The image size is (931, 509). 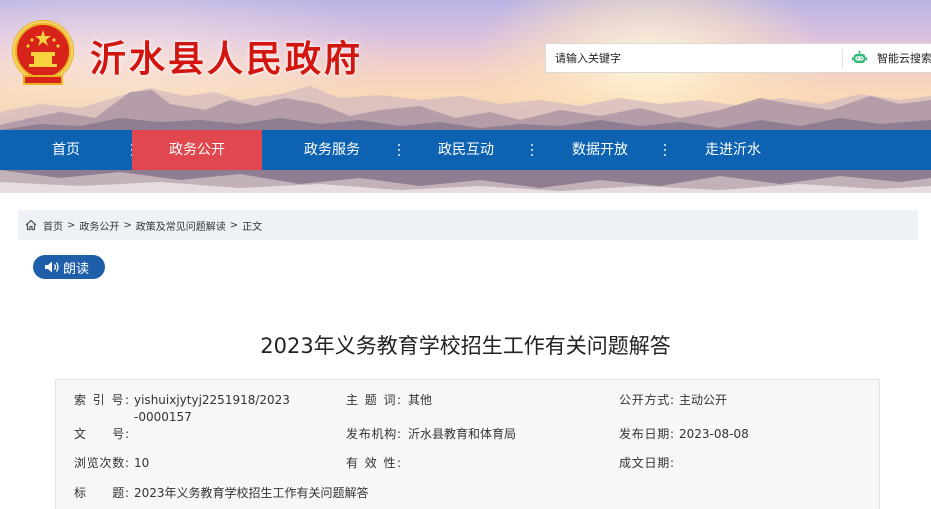 I want to click on nav-separator, so click(x=531, y=150).